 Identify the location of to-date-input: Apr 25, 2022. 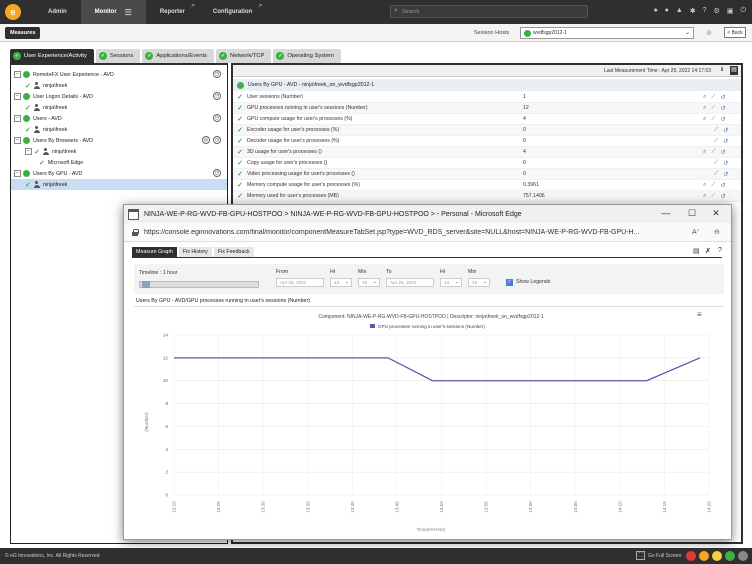
(410, 282).